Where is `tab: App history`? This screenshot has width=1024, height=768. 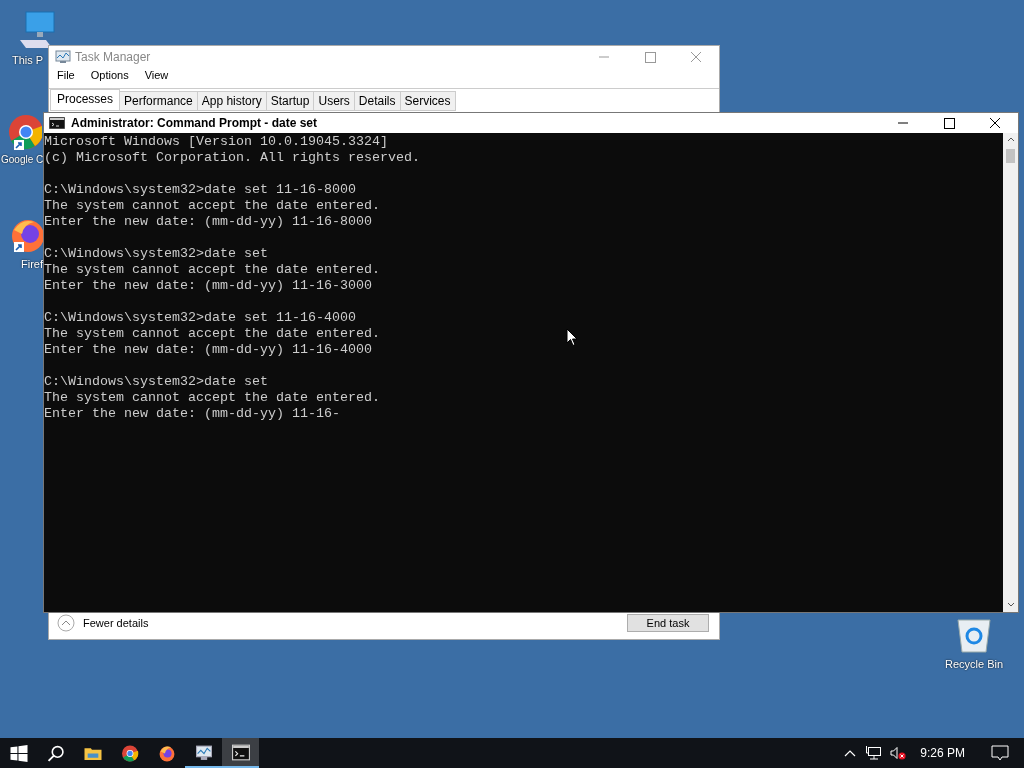
tab: App history is located at coordinates (231, 101).